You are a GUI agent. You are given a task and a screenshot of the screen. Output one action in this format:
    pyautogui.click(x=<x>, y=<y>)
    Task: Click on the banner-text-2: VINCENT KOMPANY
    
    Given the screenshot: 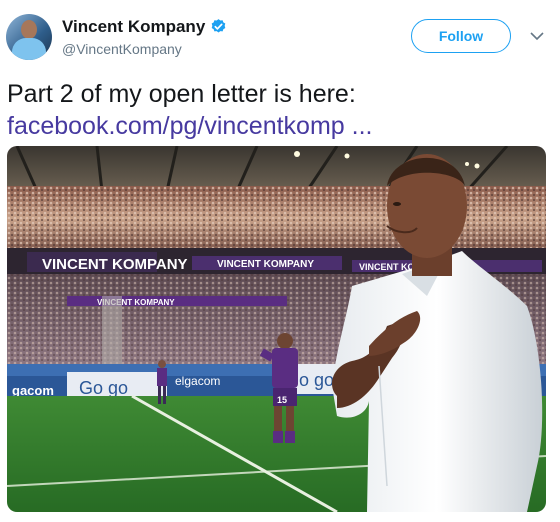 What is the action you would take?
    pyautogui.click(x=265, y=264)
    